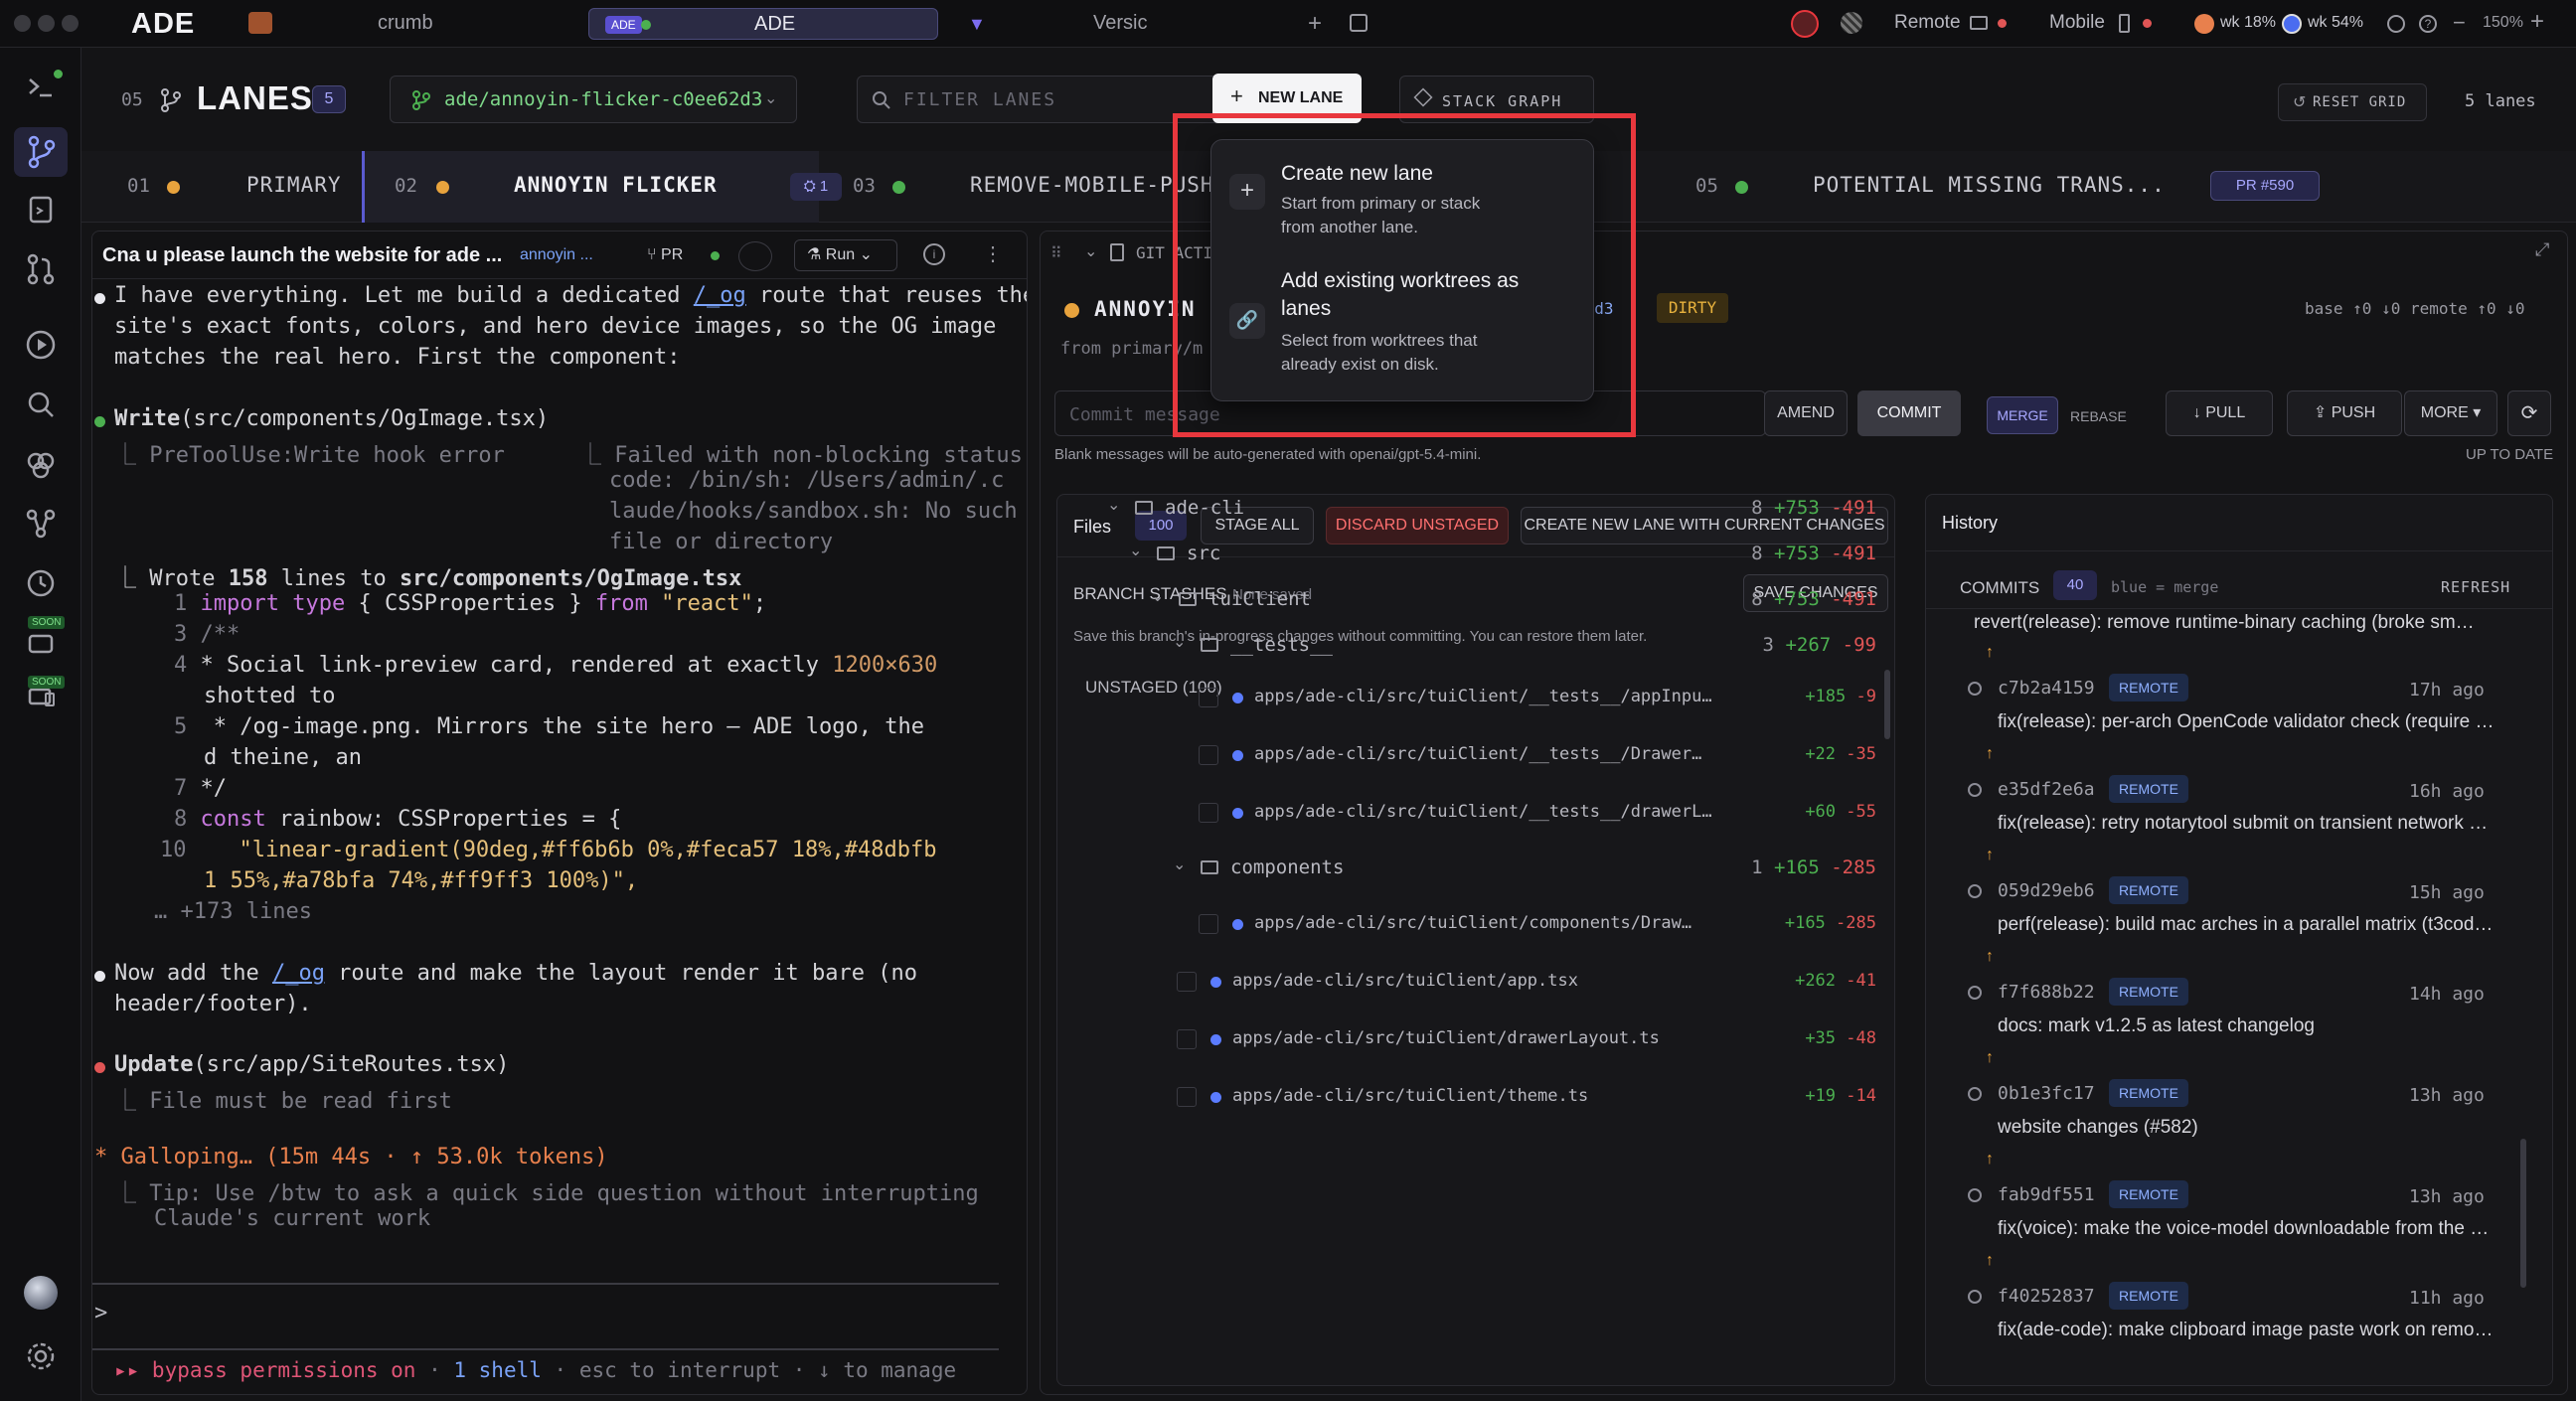  I want to click on commit-button: COMMIT, so click(1909, 413).